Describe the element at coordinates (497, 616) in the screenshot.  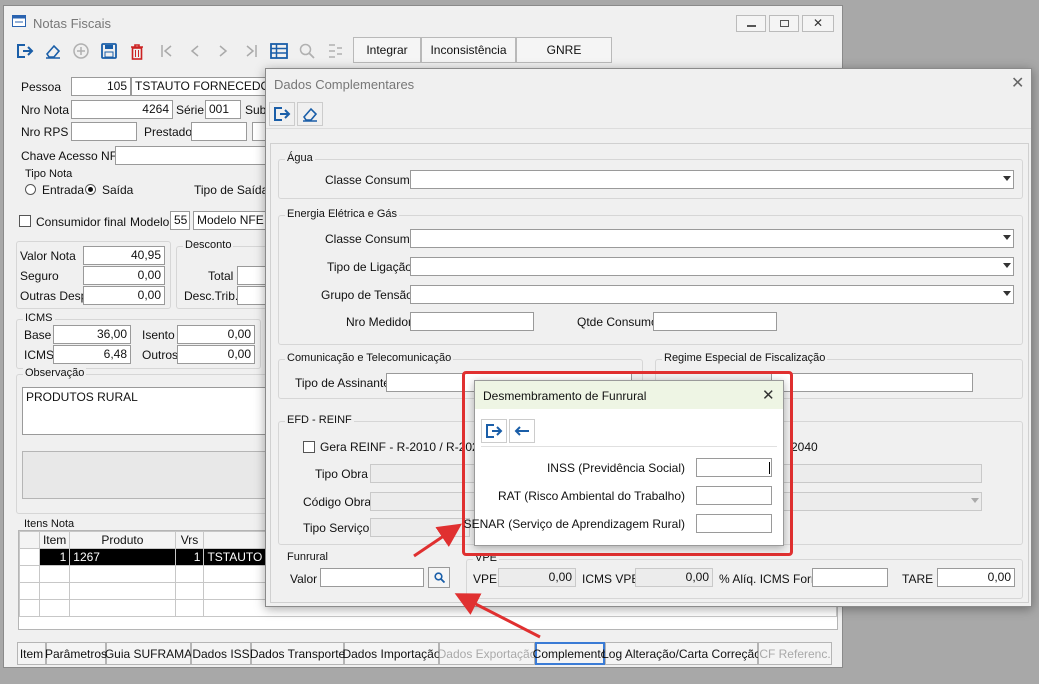
I see `arrow-to-search` at that location.